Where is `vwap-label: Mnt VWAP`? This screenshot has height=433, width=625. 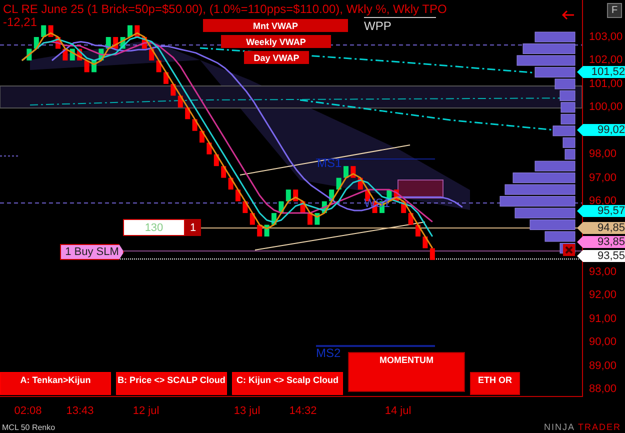
vwap-label: Mnt VWAP is located at coordinates (275, 25).